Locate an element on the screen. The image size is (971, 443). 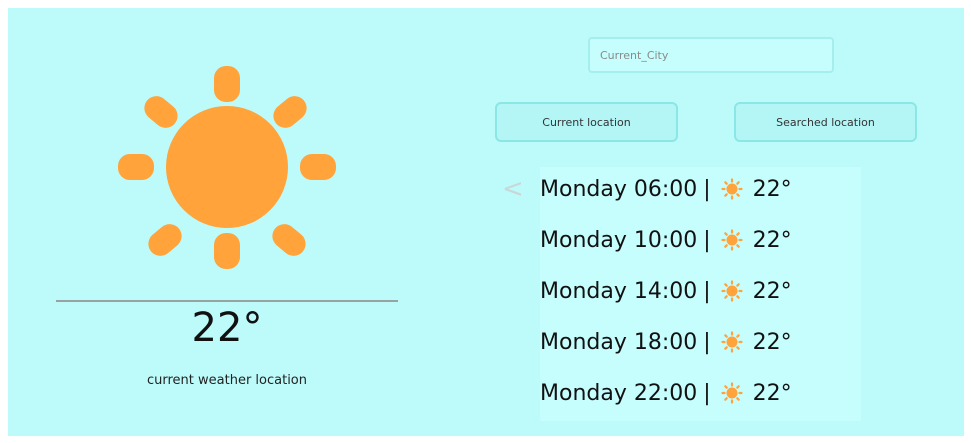
searched-location-button: Searched location is located at coordinates (825, 122).